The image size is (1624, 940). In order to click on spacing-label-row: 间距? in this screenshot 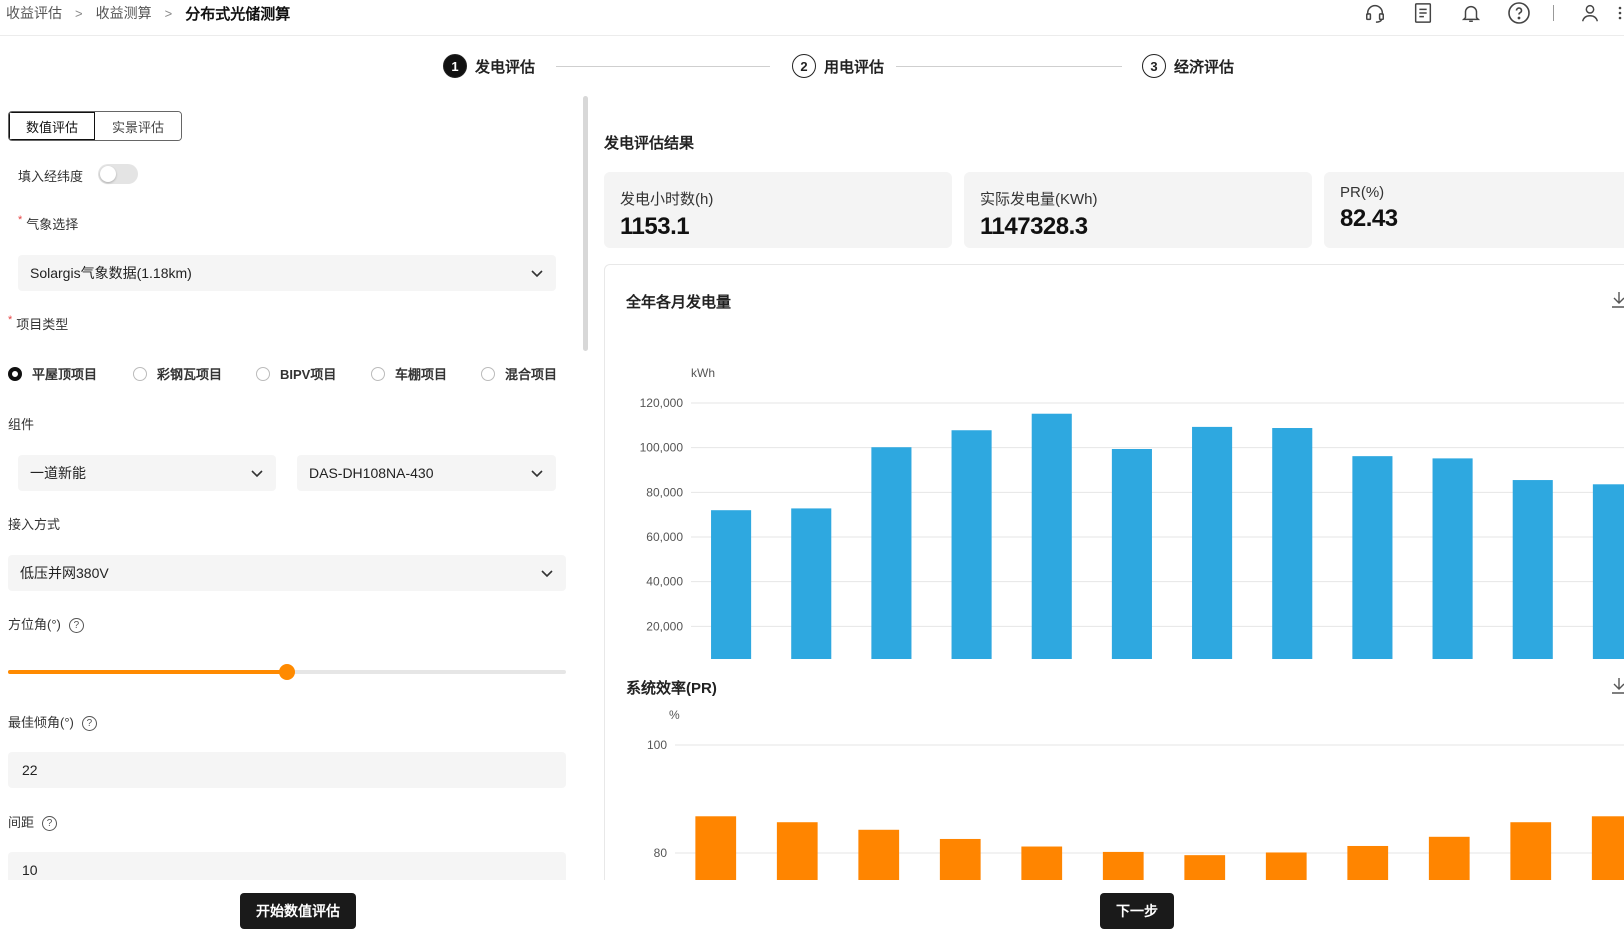, I will do `click(33, 822)`.